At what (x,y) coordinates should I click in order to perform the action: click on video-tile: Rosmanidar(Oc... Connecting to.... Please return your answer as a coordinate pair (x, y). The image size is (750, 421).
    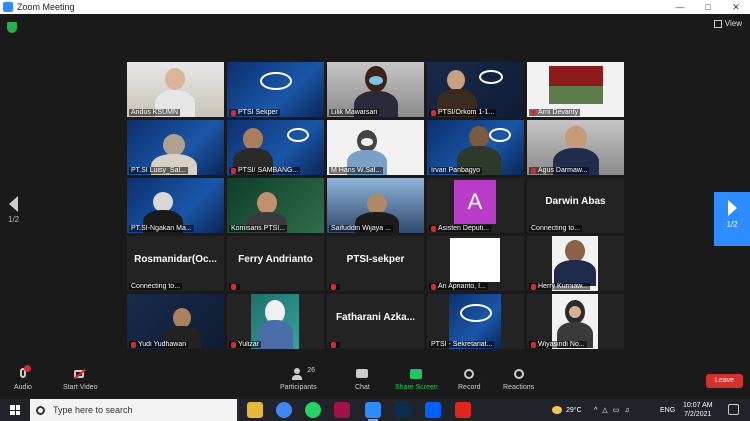
    Looking at the image, I should click on (175, 263).